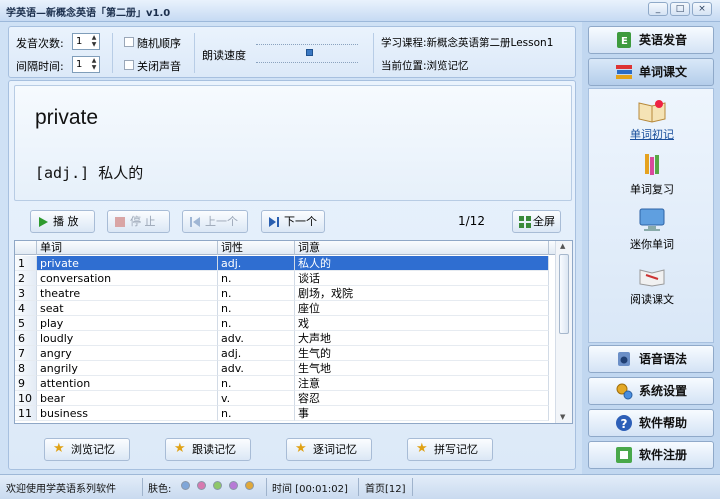  I want to click on play-button: 播 放, so click(62, 221).